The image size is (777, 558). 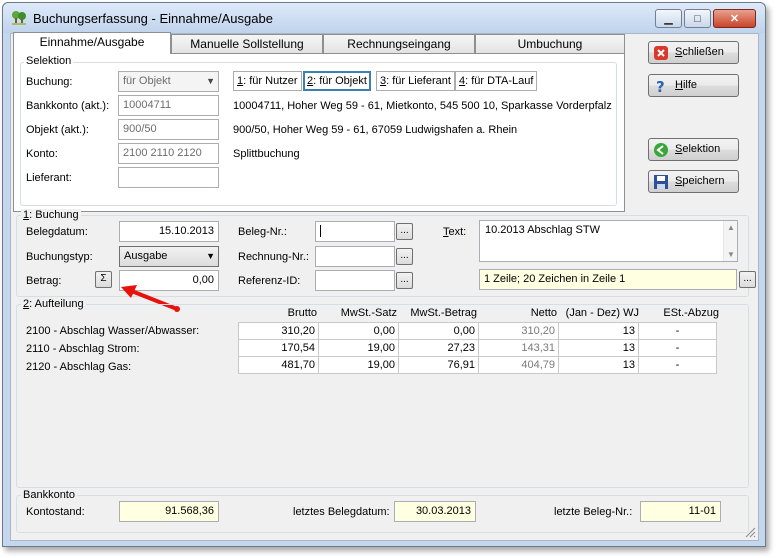 I want to click on table-row: 481,70 19,00 76,91 404,79 13 -, so click(x=477, y=365).